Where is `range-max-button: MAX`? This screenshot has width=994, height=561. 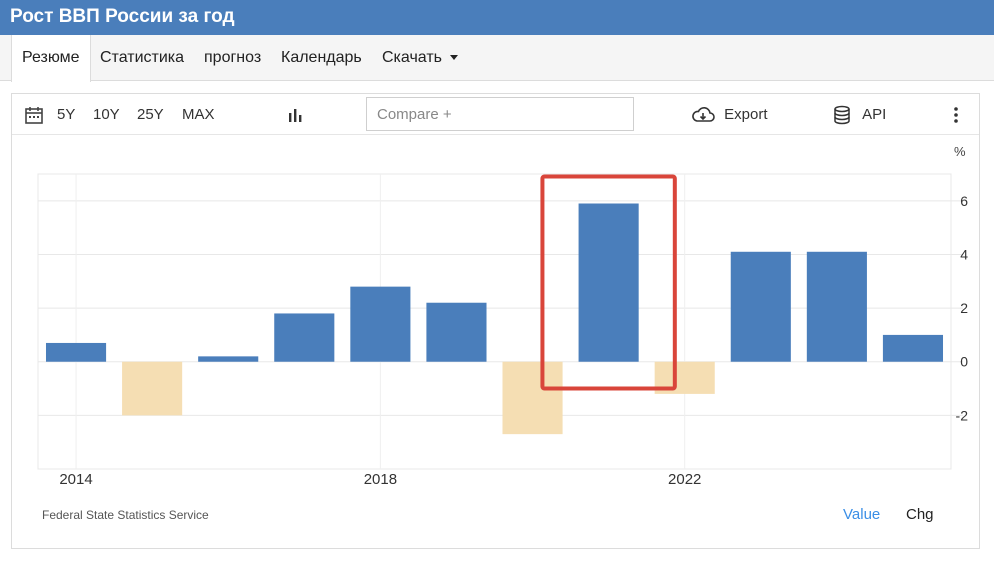
range-max-button: MAX is located at coordinates (198, 114).